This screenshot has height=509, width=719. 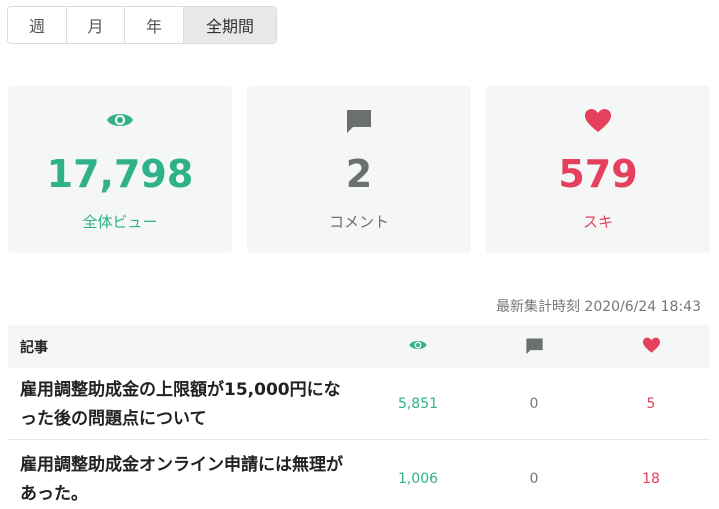 What do you see at coordinates (154, 25) in the screenshot?
I see `tab-year: 年` at bounding box center [154, 25].